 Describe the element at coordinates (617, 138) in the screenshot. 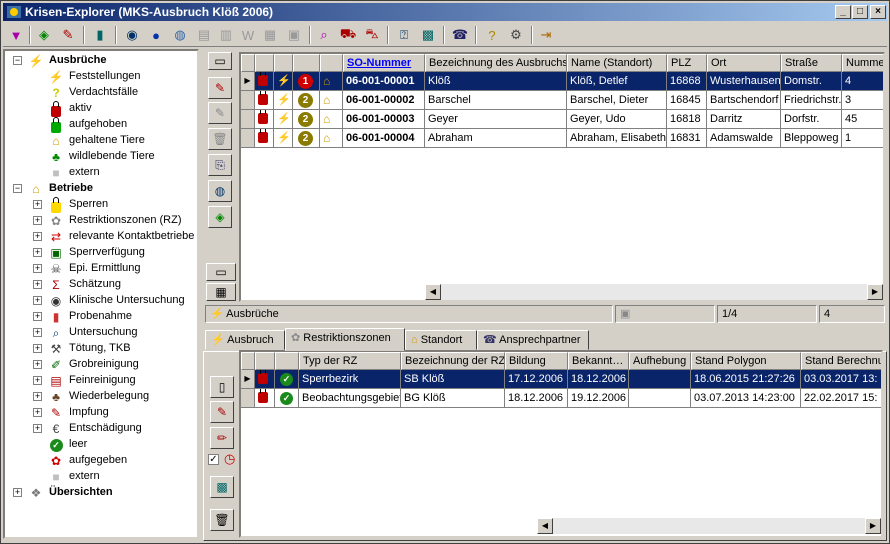

I see `name-cell: Abraham, Elisabeth` at that location.